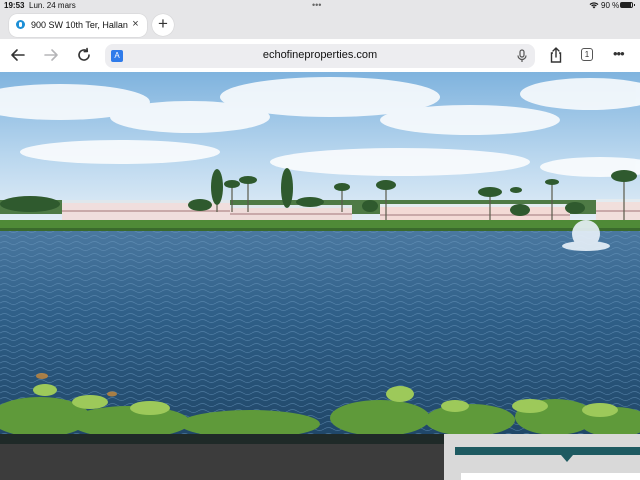 The height and width of the screenshot is (480, 640). Describe the element at coordinates (556, 55) in the screenshot. I see `share-icon` at that location.